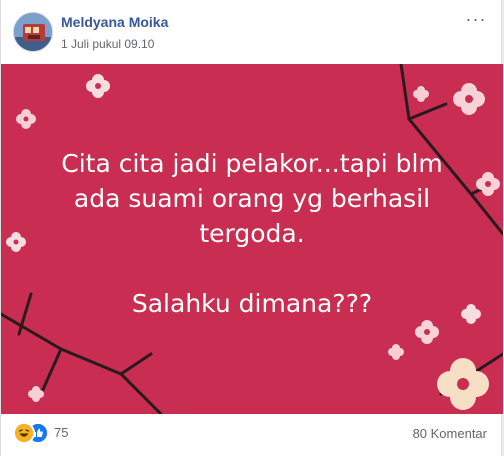 This screenshot has width=504, height=456. What do you see at coordinates (107, 44) in the screenshot?
I see `post-timestamp-link: 1 Juli pukul 09.10` at bounding box center [107, 44].